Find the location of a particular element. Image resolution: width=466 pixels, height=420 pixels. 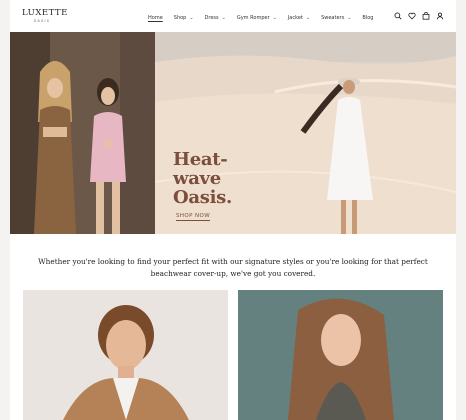

feature-image-woman is located at coordinates (340, 355).